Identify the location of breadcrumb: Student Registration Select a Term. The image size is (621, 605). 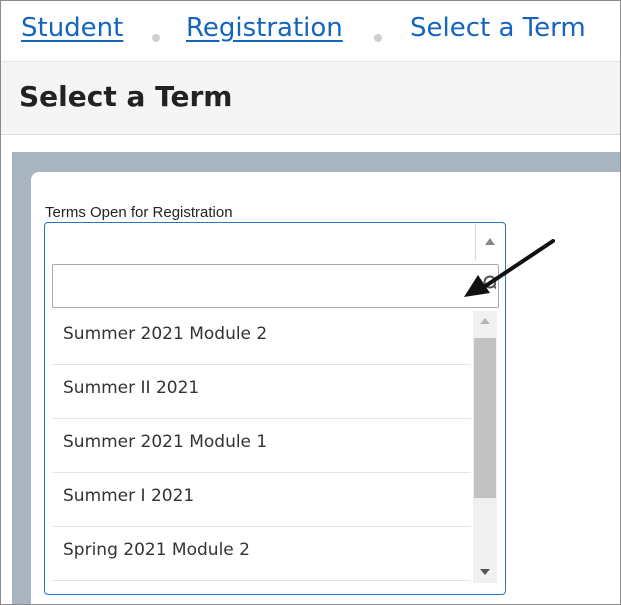
(310, 31).